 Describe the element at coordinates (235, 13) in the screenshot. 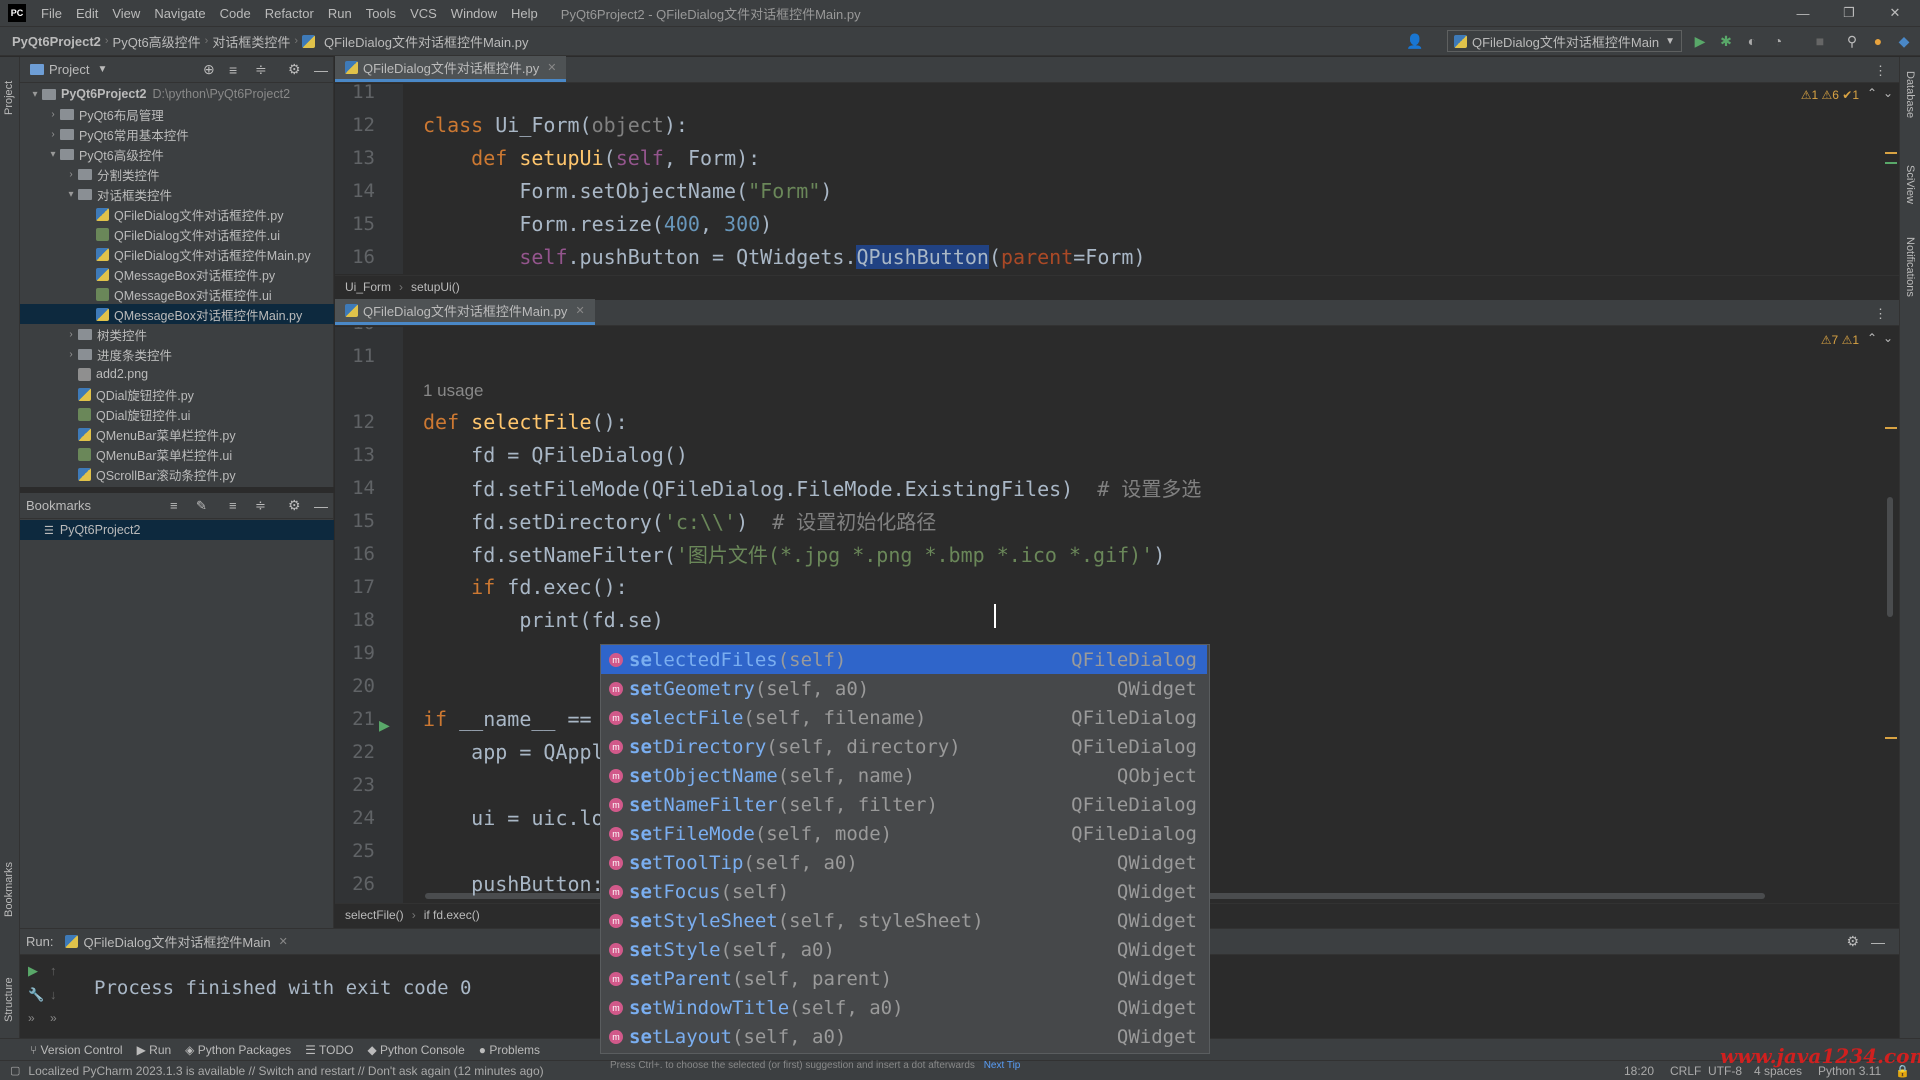

I see `menu-code: Code` at that location.